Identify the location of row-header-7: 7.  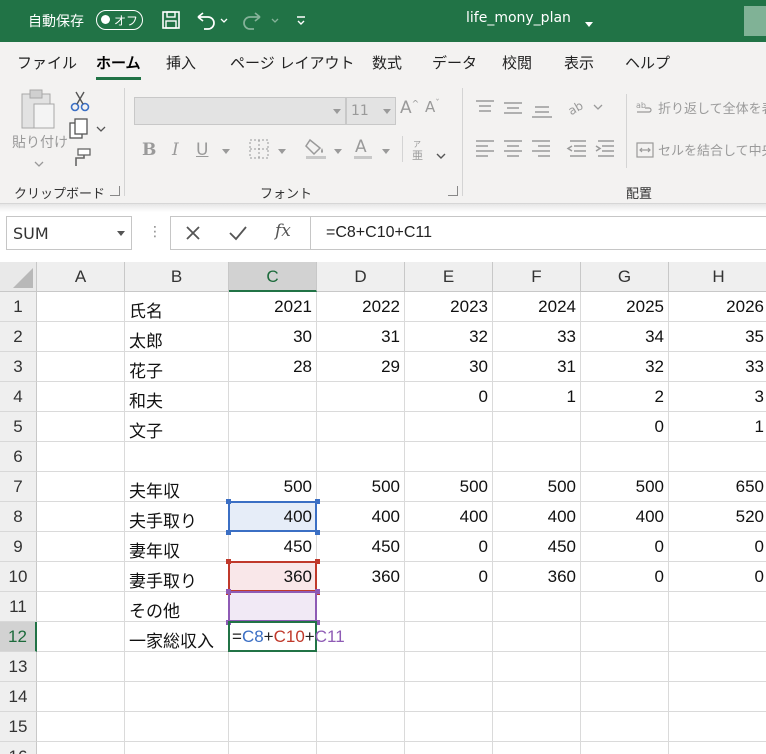
(18, 487).